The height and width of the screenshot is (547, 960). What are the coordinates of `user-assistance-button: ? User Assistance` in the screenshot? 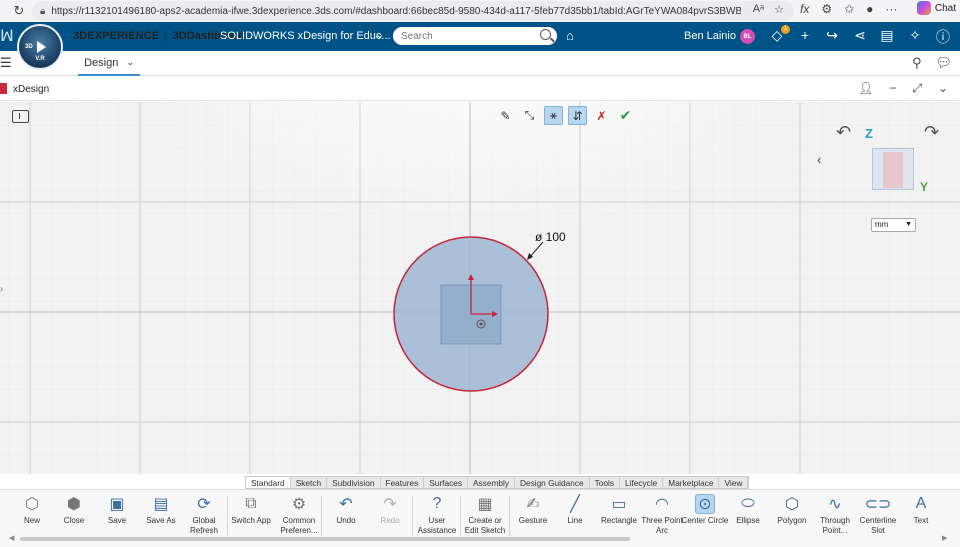 It's located at (437, 514).